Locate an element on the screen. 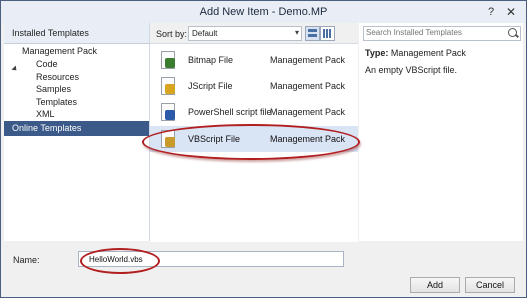  template-row-bitmap: Bitmap File Management Pack is located at coordinates (254, 60).